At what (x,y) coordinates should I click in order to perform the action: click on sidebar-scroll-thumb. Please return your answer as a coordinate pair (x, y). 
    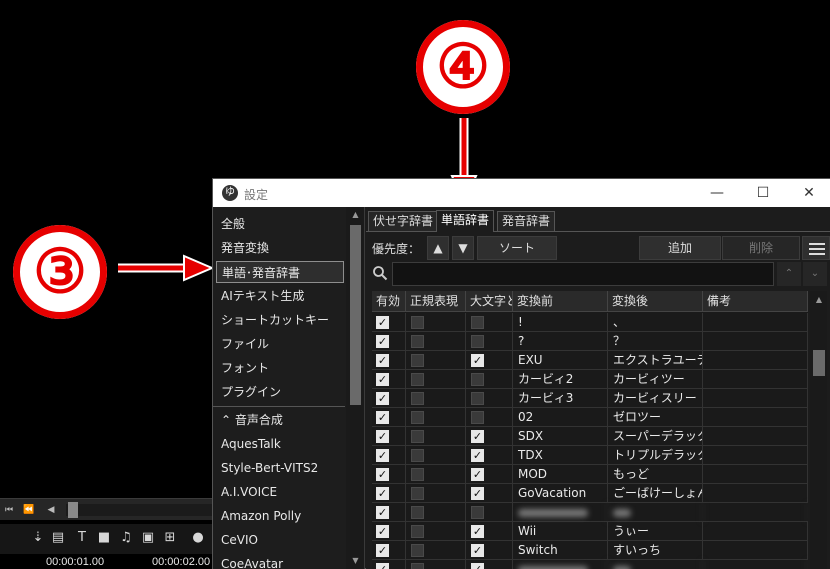
    Looking at the image, I should click on (355, 315).